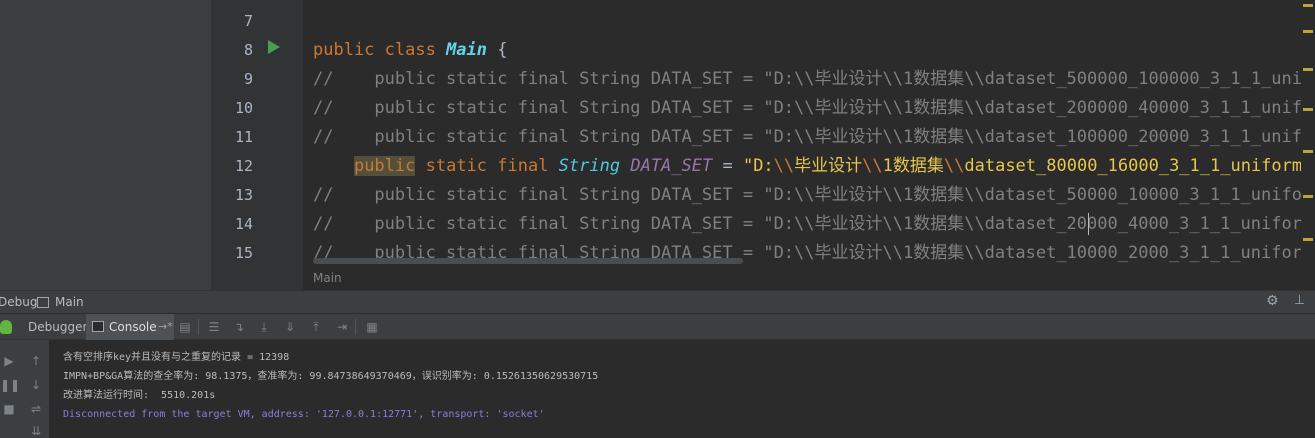  I want to click on evaluate-expression-icon: ▦, so click(372, 327).